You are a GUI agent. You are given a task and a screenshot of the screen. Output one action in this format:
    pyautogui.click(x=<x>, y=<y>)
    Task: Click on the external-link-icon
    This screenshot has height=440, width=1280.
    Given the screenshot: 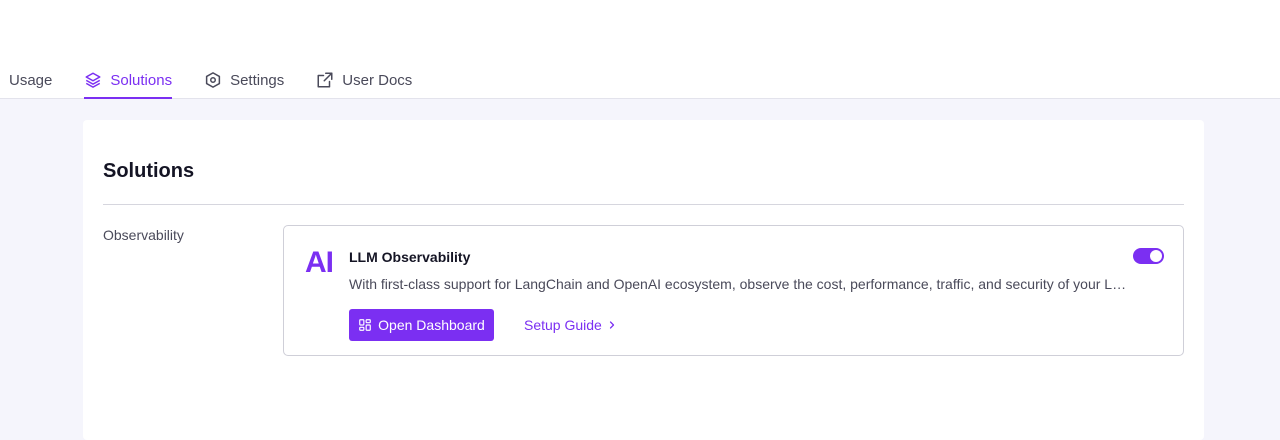 What is the action you would take?
    pyautogui.click(x=325, y=80)
    